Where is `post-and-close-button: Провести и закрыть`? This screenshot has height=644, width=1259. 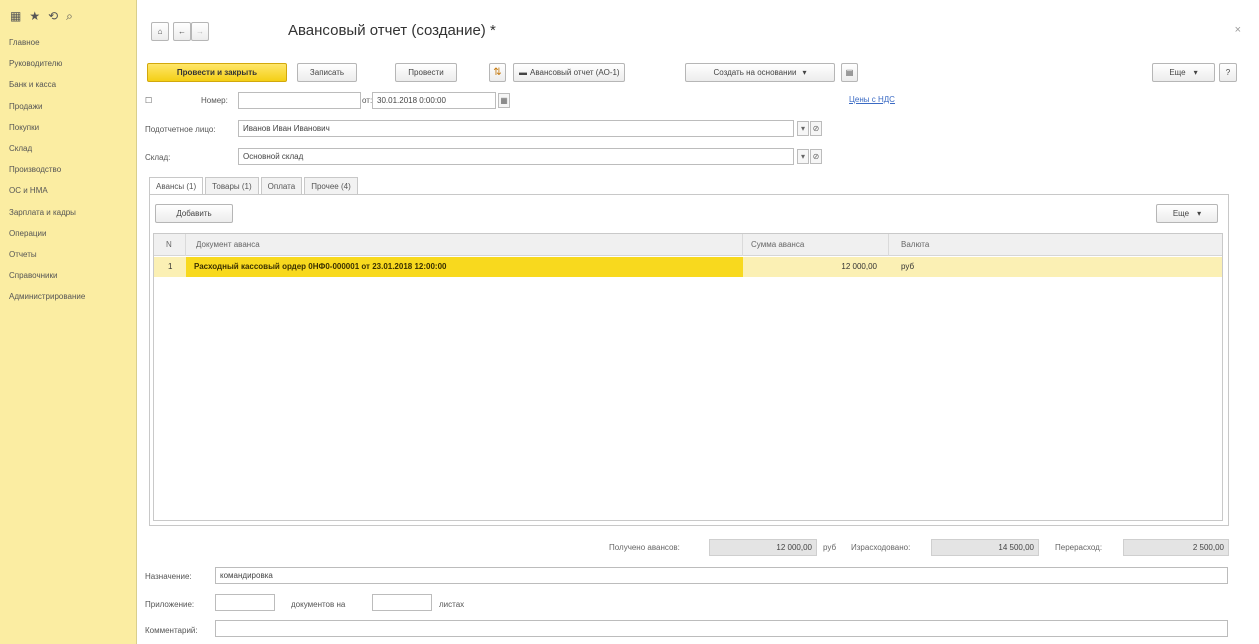 post-and-close-button: Провести и закрыть is located at coordinates (217, 72).